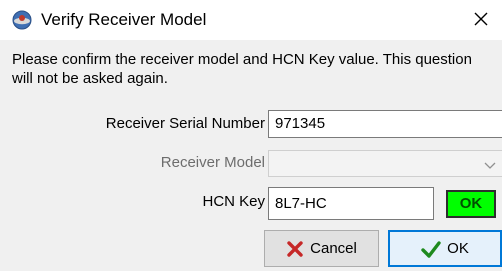  Describe the element at coordinates (295, 249) in the screenshot. I see `red-x-icon` at that location.